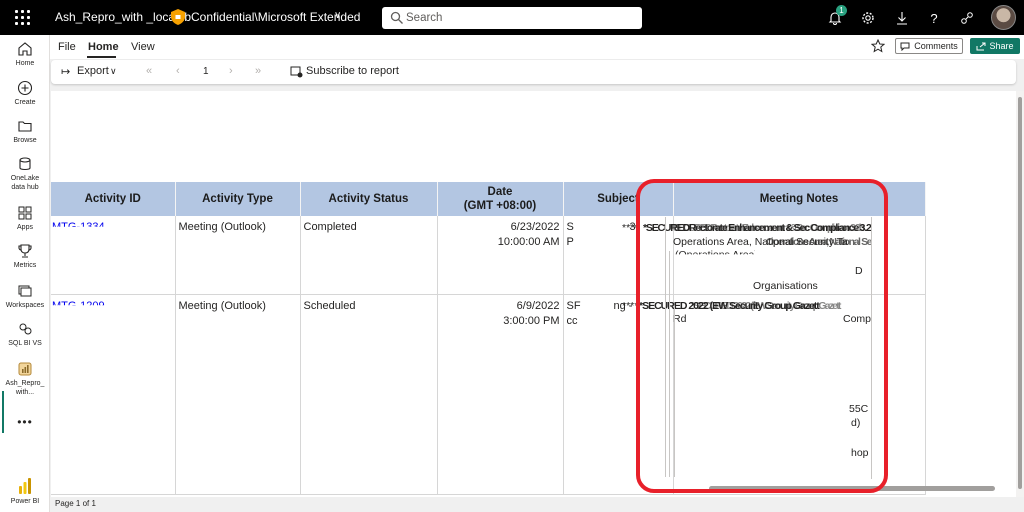 This screenshot has width=1024, height=512. What do you see at coordinates (143, 47) in the screenshot?
I see `tab-view: View` at bounding box center [143, 47].